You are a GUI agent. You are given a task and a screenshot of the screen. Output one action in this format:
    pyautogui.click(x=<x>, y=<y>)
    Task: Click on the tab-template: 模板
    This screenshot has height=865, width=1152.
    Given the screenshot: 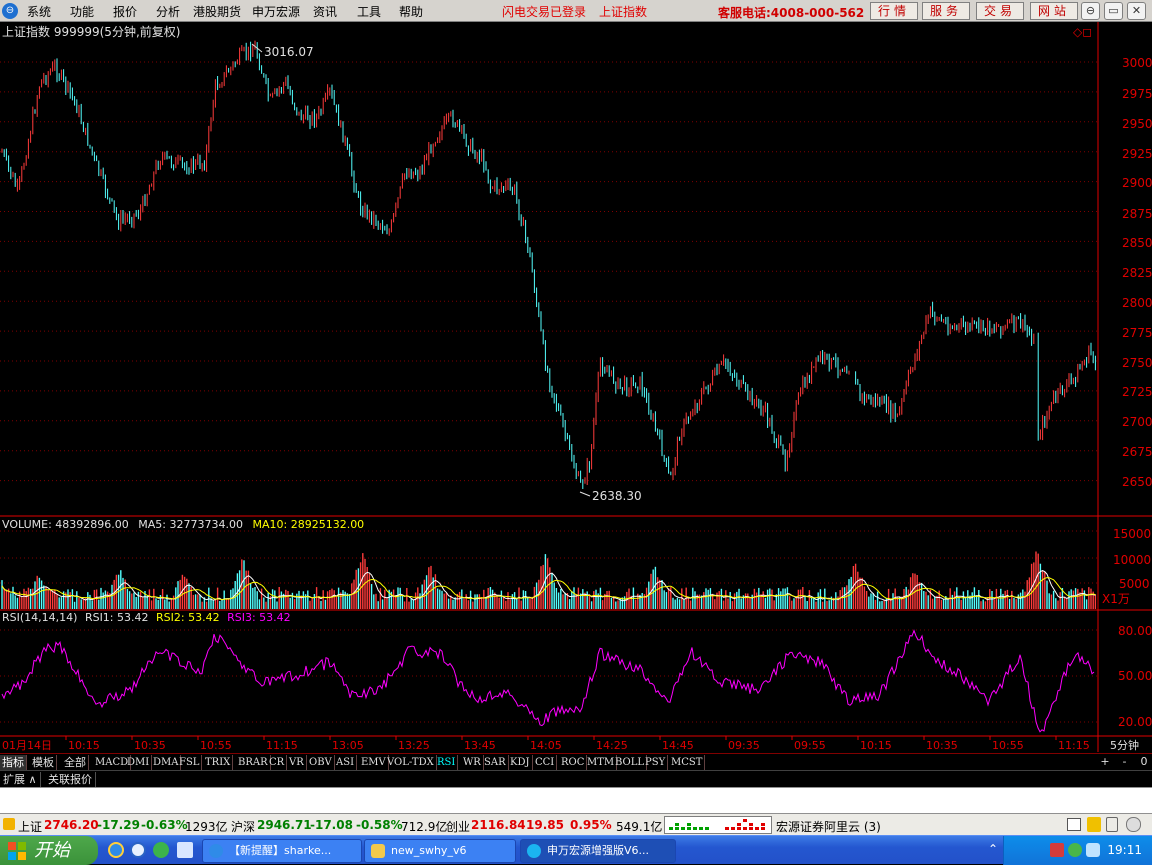 What is the action you would take?
    pyautogui.click(x=43, y=762)
    